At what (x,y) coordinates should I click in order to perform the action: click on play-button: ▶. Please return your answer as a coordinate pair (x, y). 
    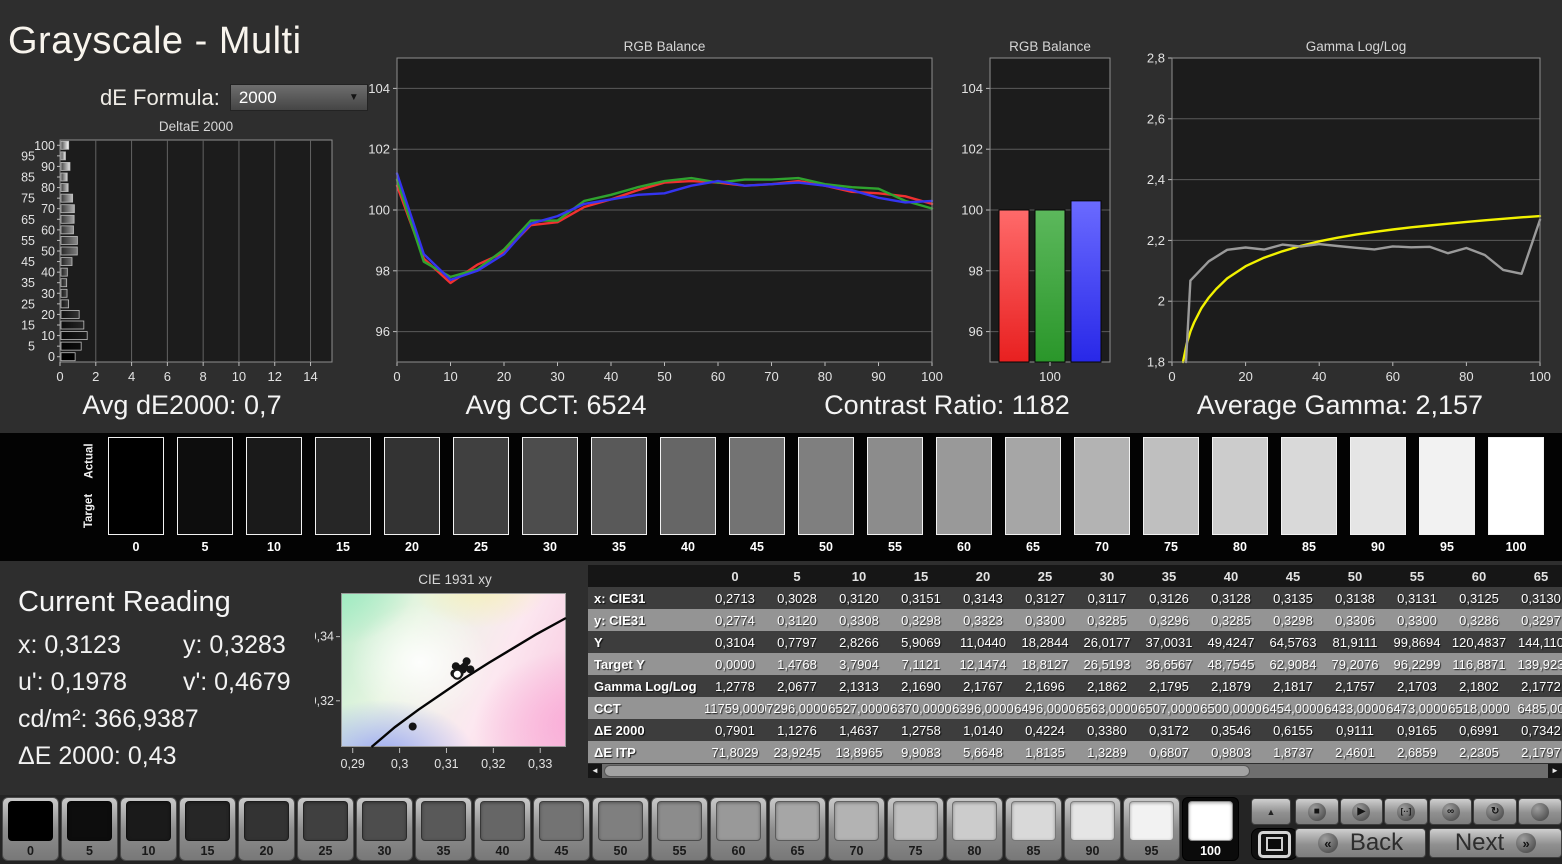
    Looking at the image, I should click on (1361, 811).